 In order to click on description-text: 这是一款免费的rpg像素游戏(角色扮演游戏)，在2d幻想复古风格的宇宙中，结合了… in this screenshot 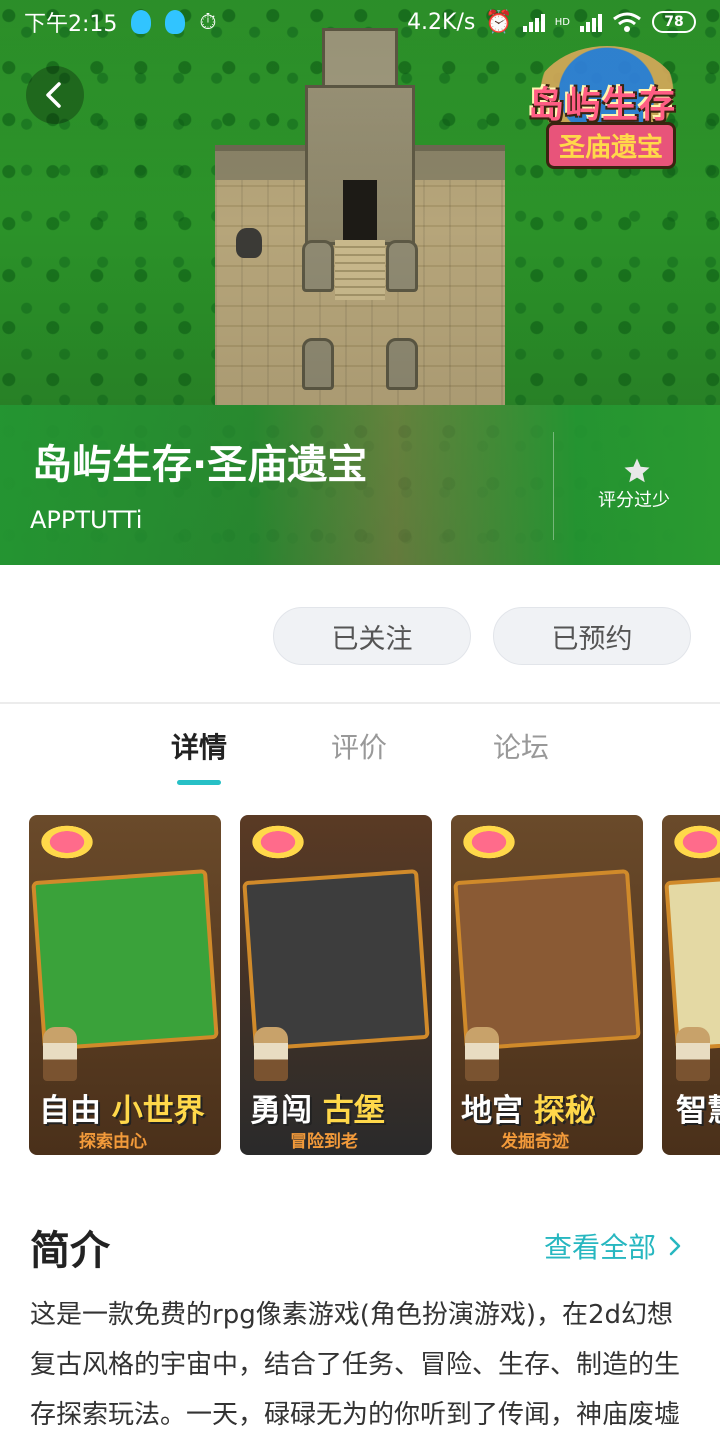, I will do `click(355, 1365)`.